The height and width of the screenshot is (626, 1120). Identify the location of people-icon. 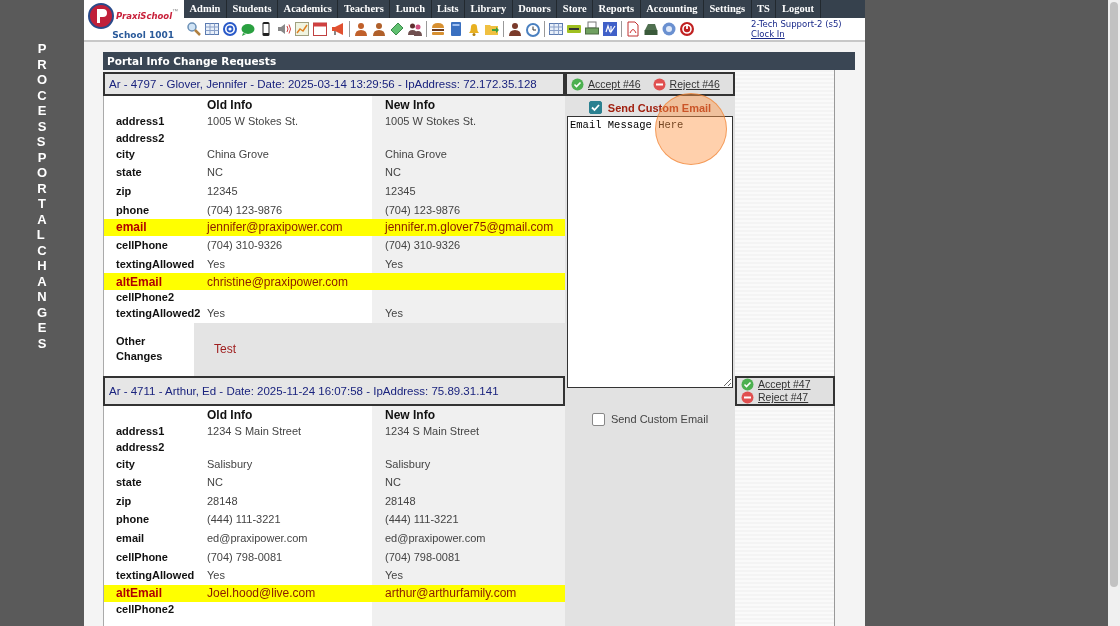
(415, 29).